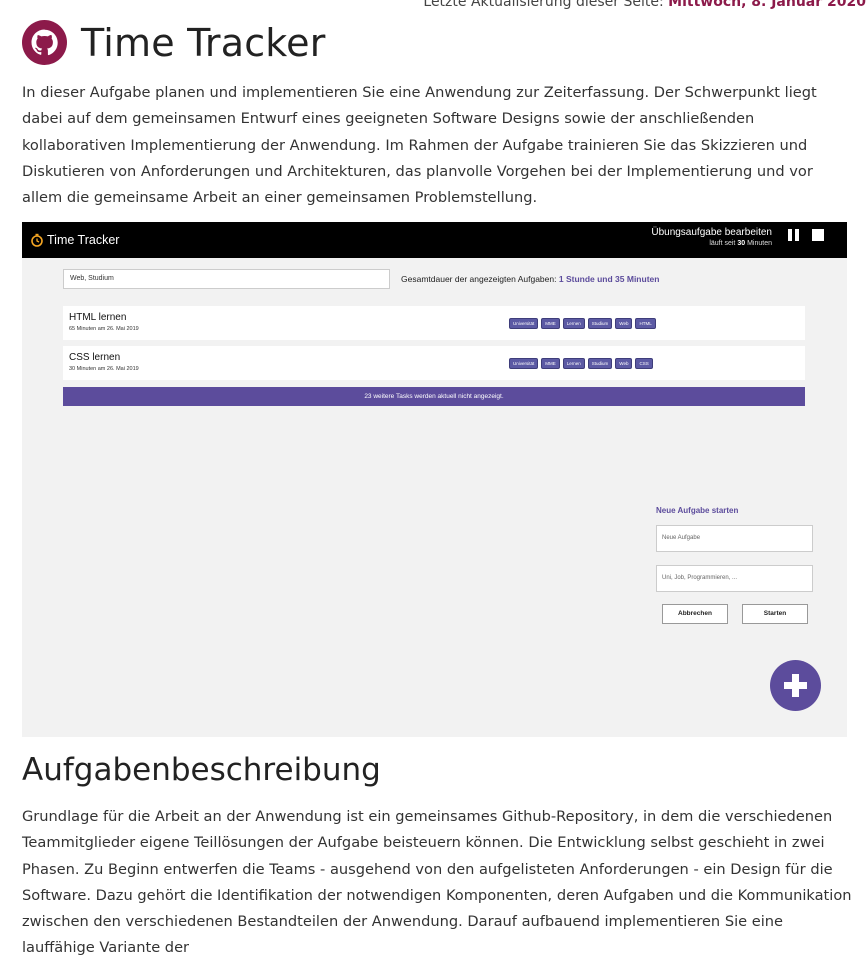 This screenshot has height=962, width=866. Describe the element at coordinates (818, 235) in the screenshot. I see `stop-button` at that location.